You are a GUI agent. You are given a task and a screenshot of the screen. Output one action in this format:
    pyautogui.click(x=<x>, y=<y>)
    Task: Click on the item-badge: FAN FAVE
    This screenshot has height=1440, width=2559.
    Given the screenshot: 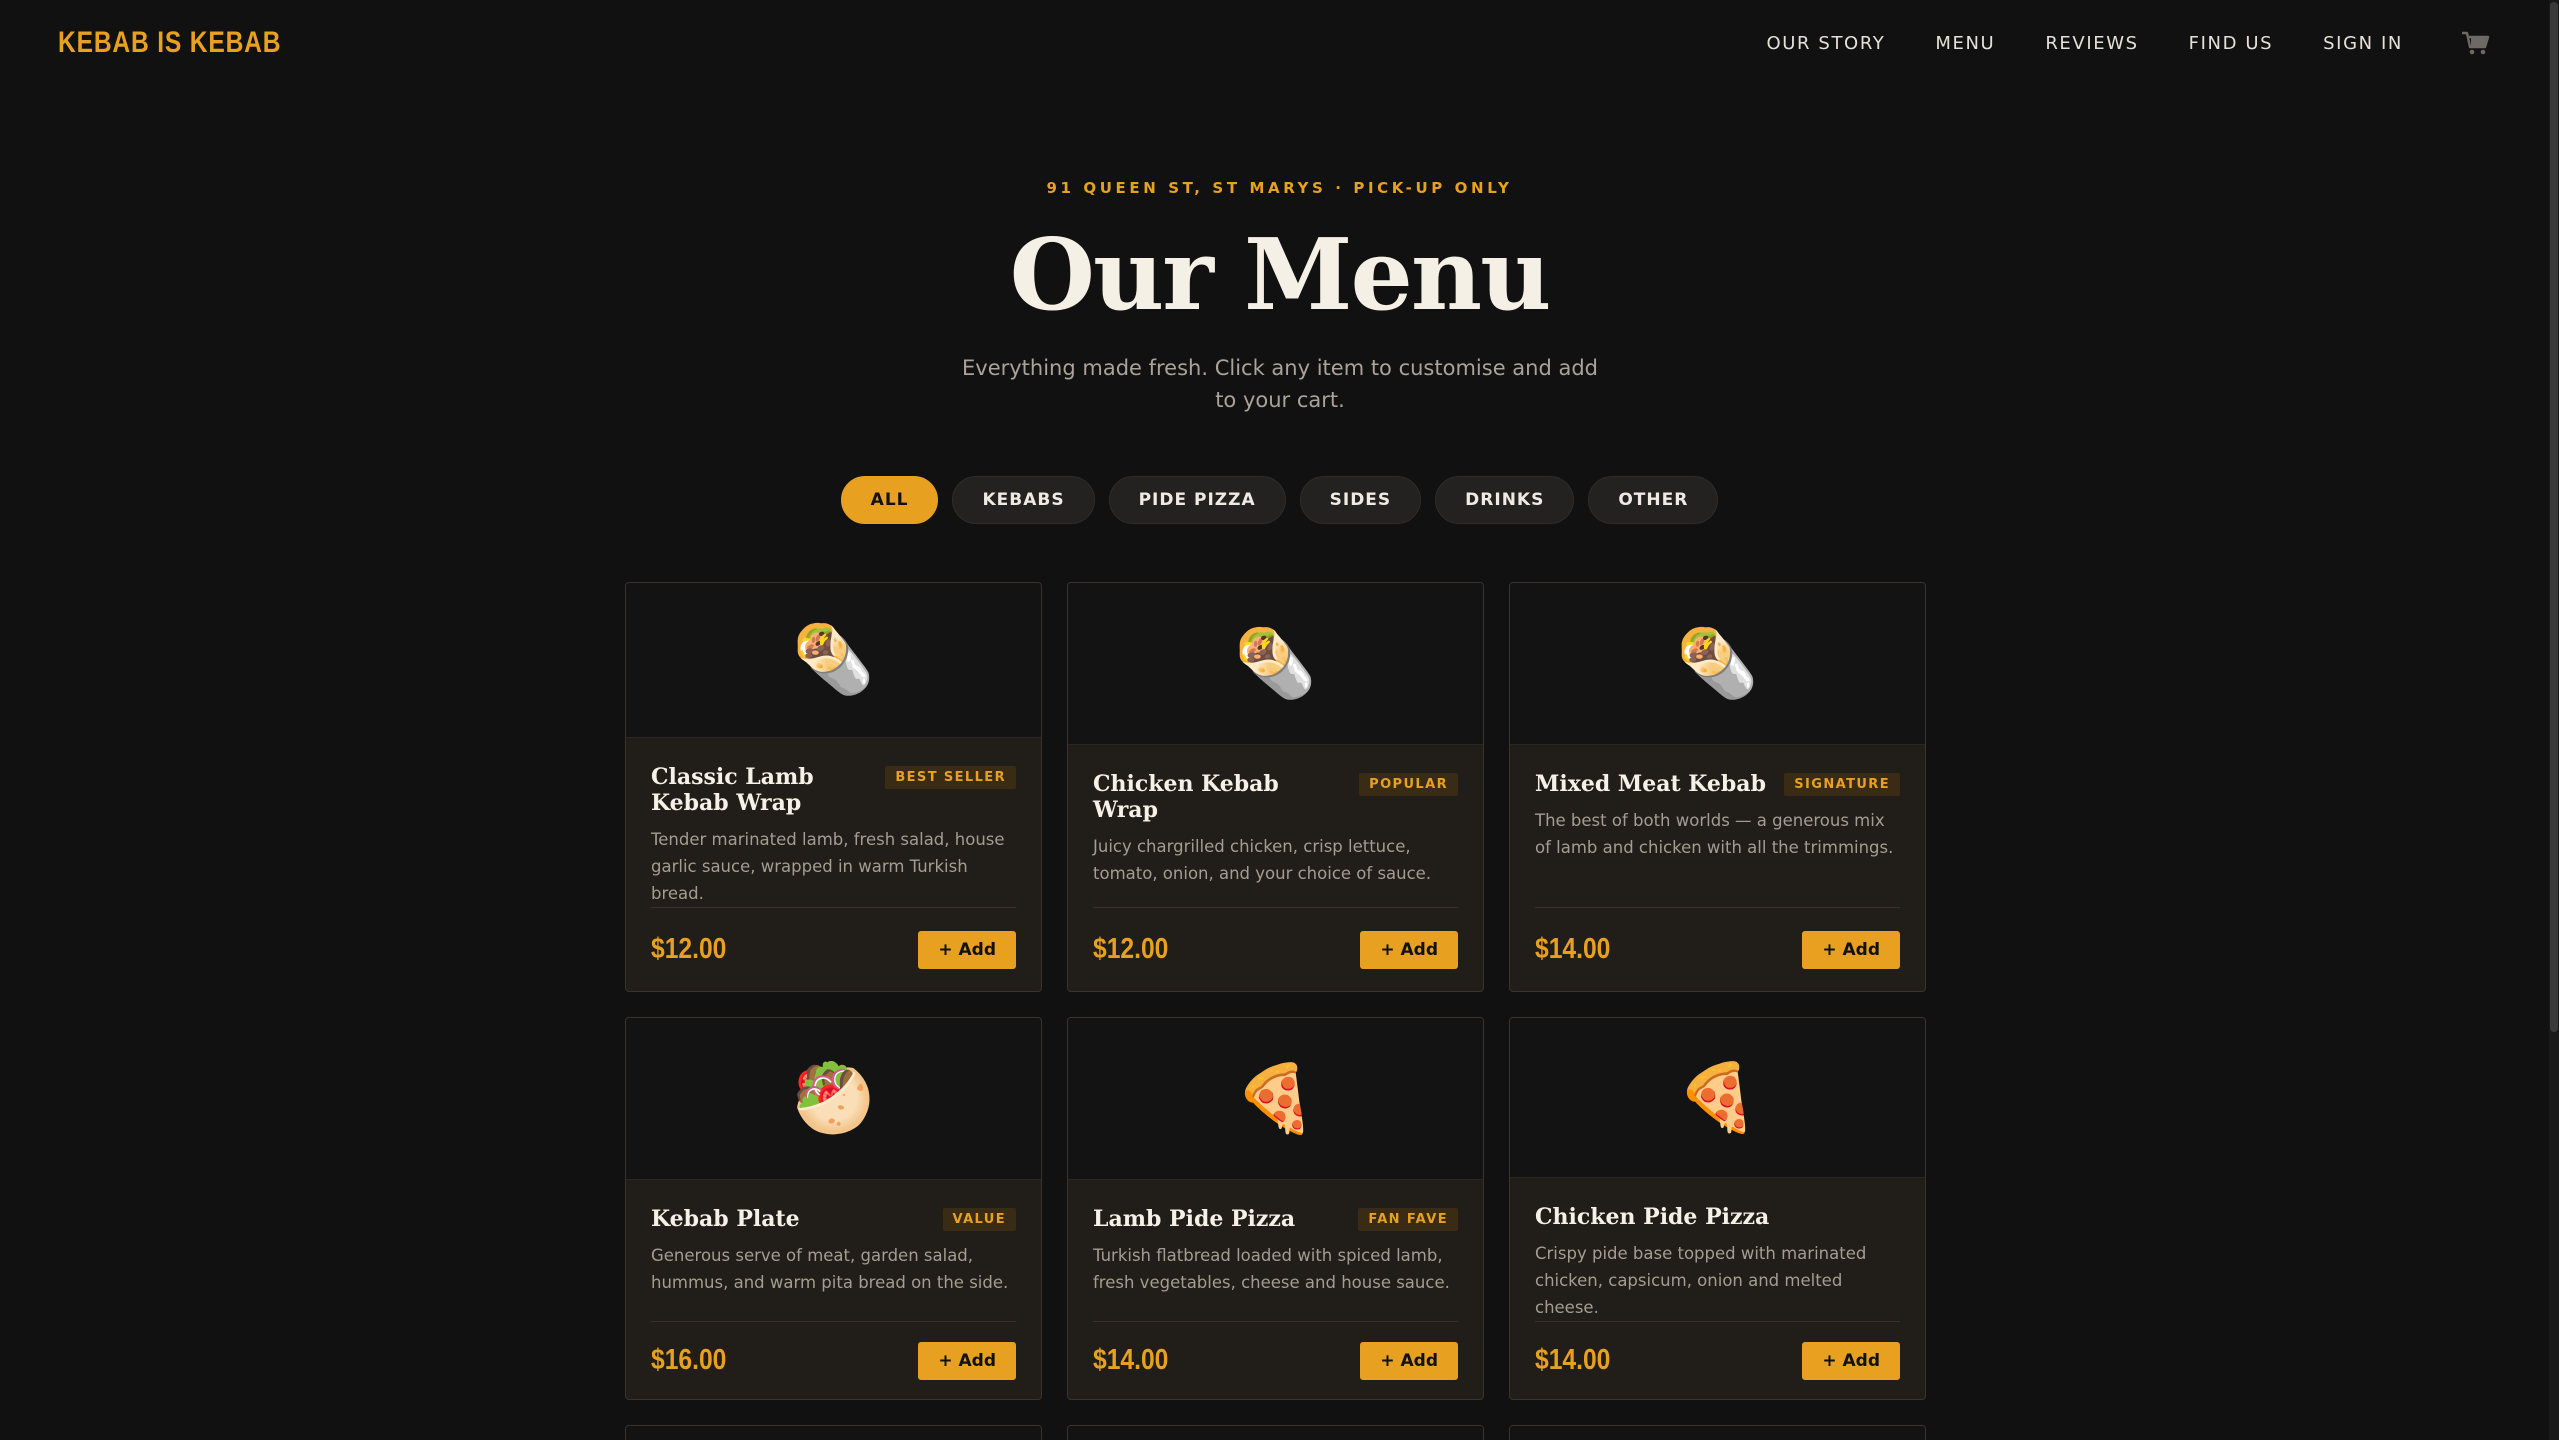 What is the action you would take?
    pyautogui.click(x=1408, y=1219)
    